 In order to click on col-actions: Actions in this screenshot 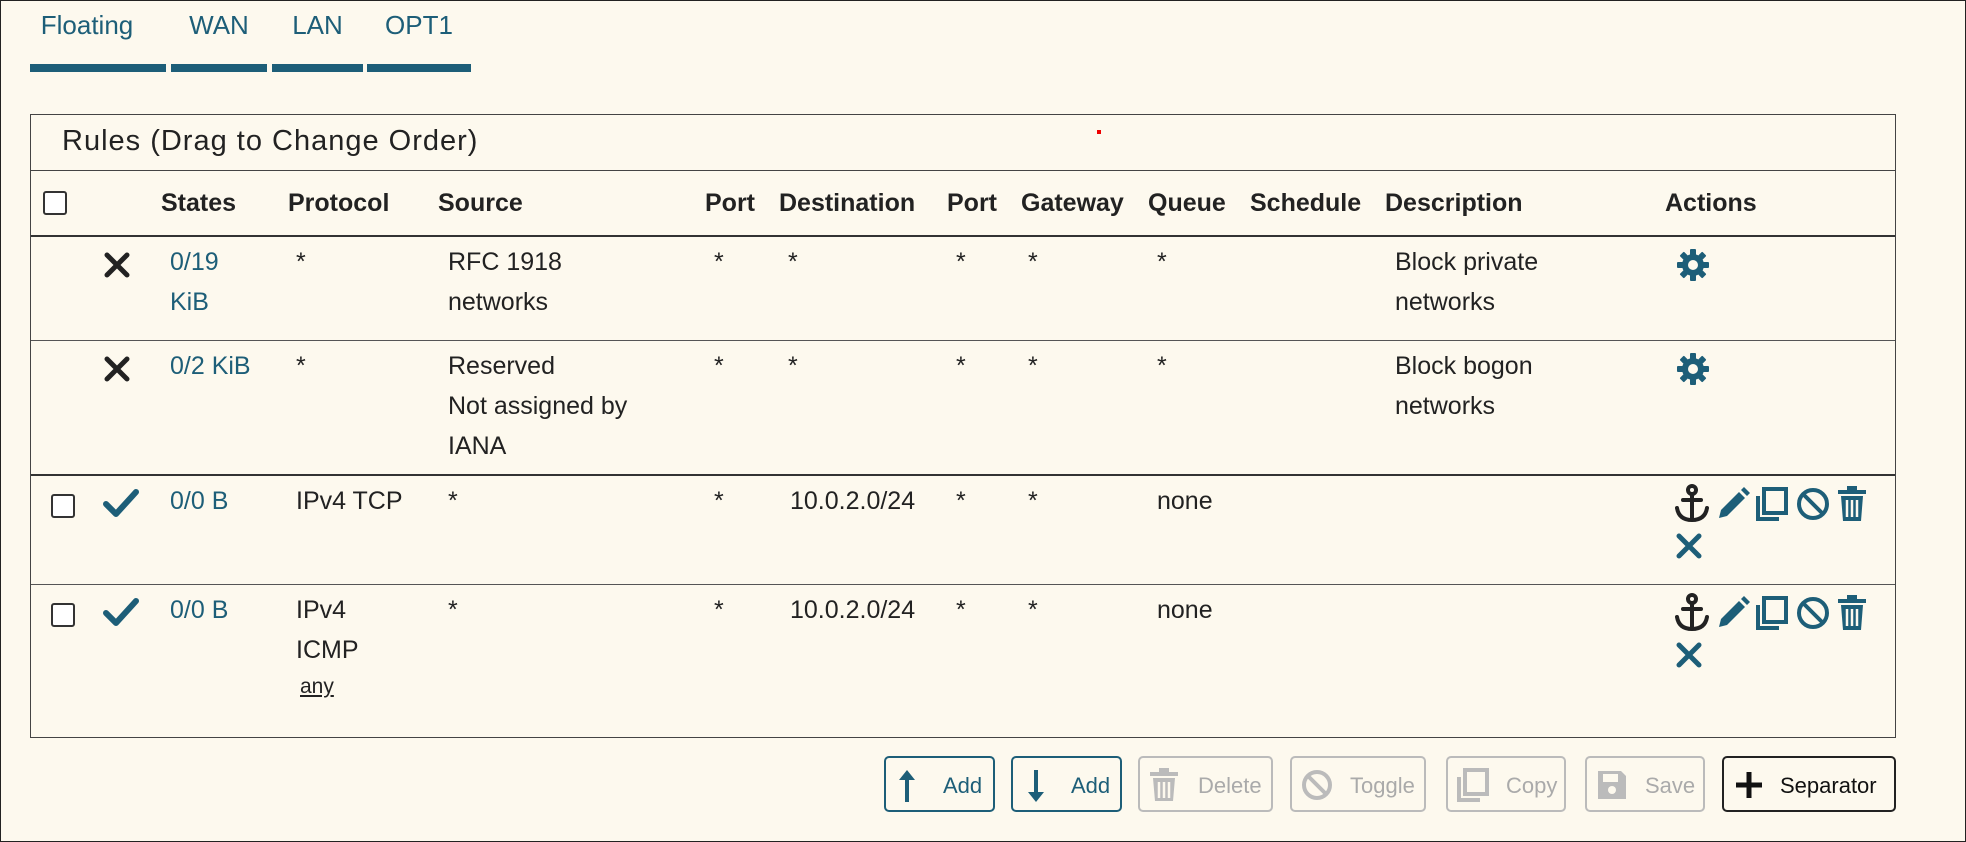, I will do `click(1711, 203)`.